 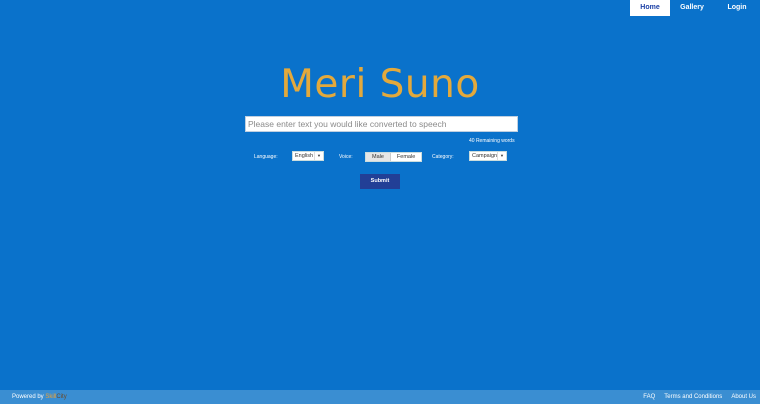 I want to click on powered-by: Powered by SkillCity, so click(x=39, y=397).